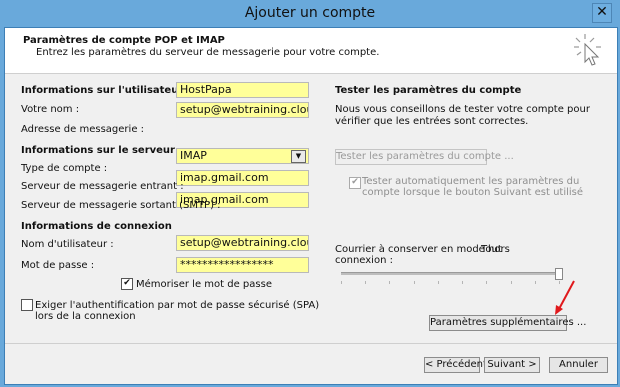 The height and width of the screenshot is (387, 620). What do you see at coordinates (242, 178) in the screenshot?
I see `incoming-server-field: imap.gmail.com` at bounding box center [242, 178].